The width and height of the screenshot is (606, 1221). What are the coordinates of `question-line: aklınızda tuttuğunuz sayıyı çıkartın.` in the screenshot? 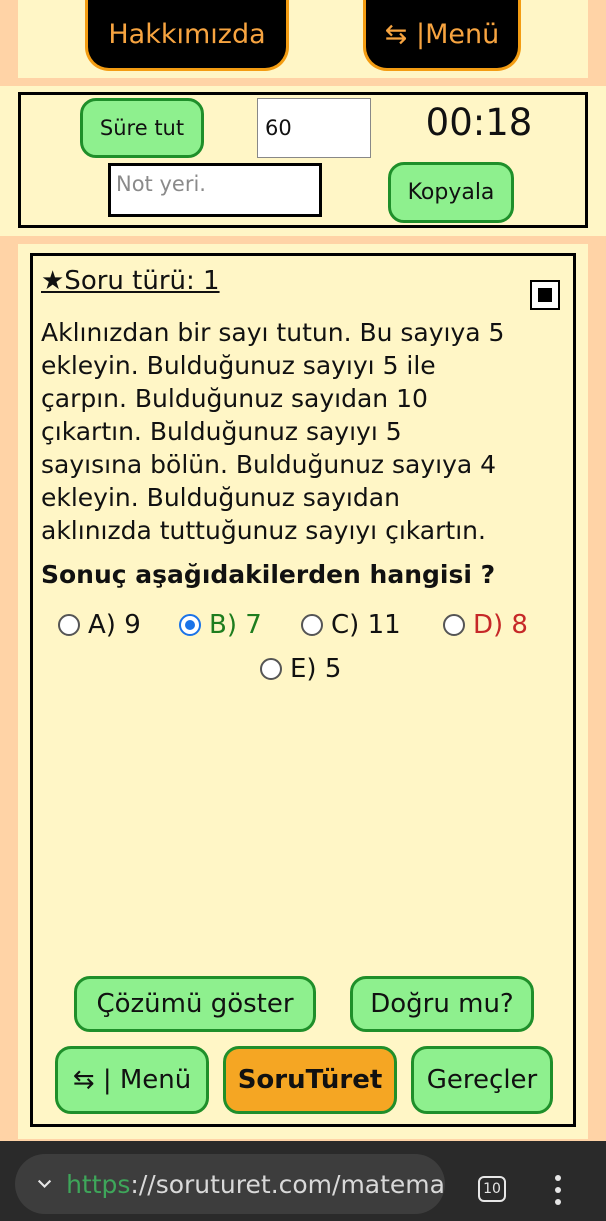 It's located at (263, 530).